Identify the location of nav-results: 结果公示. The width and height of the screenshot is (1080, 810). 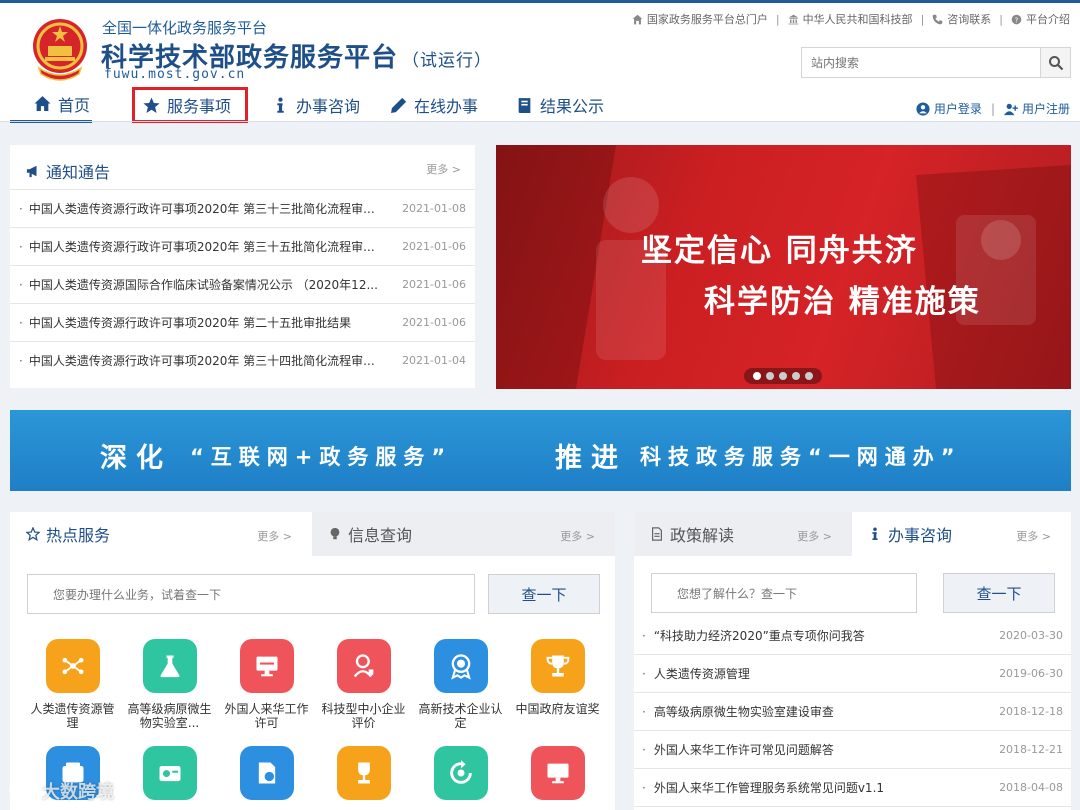
(566, 105).